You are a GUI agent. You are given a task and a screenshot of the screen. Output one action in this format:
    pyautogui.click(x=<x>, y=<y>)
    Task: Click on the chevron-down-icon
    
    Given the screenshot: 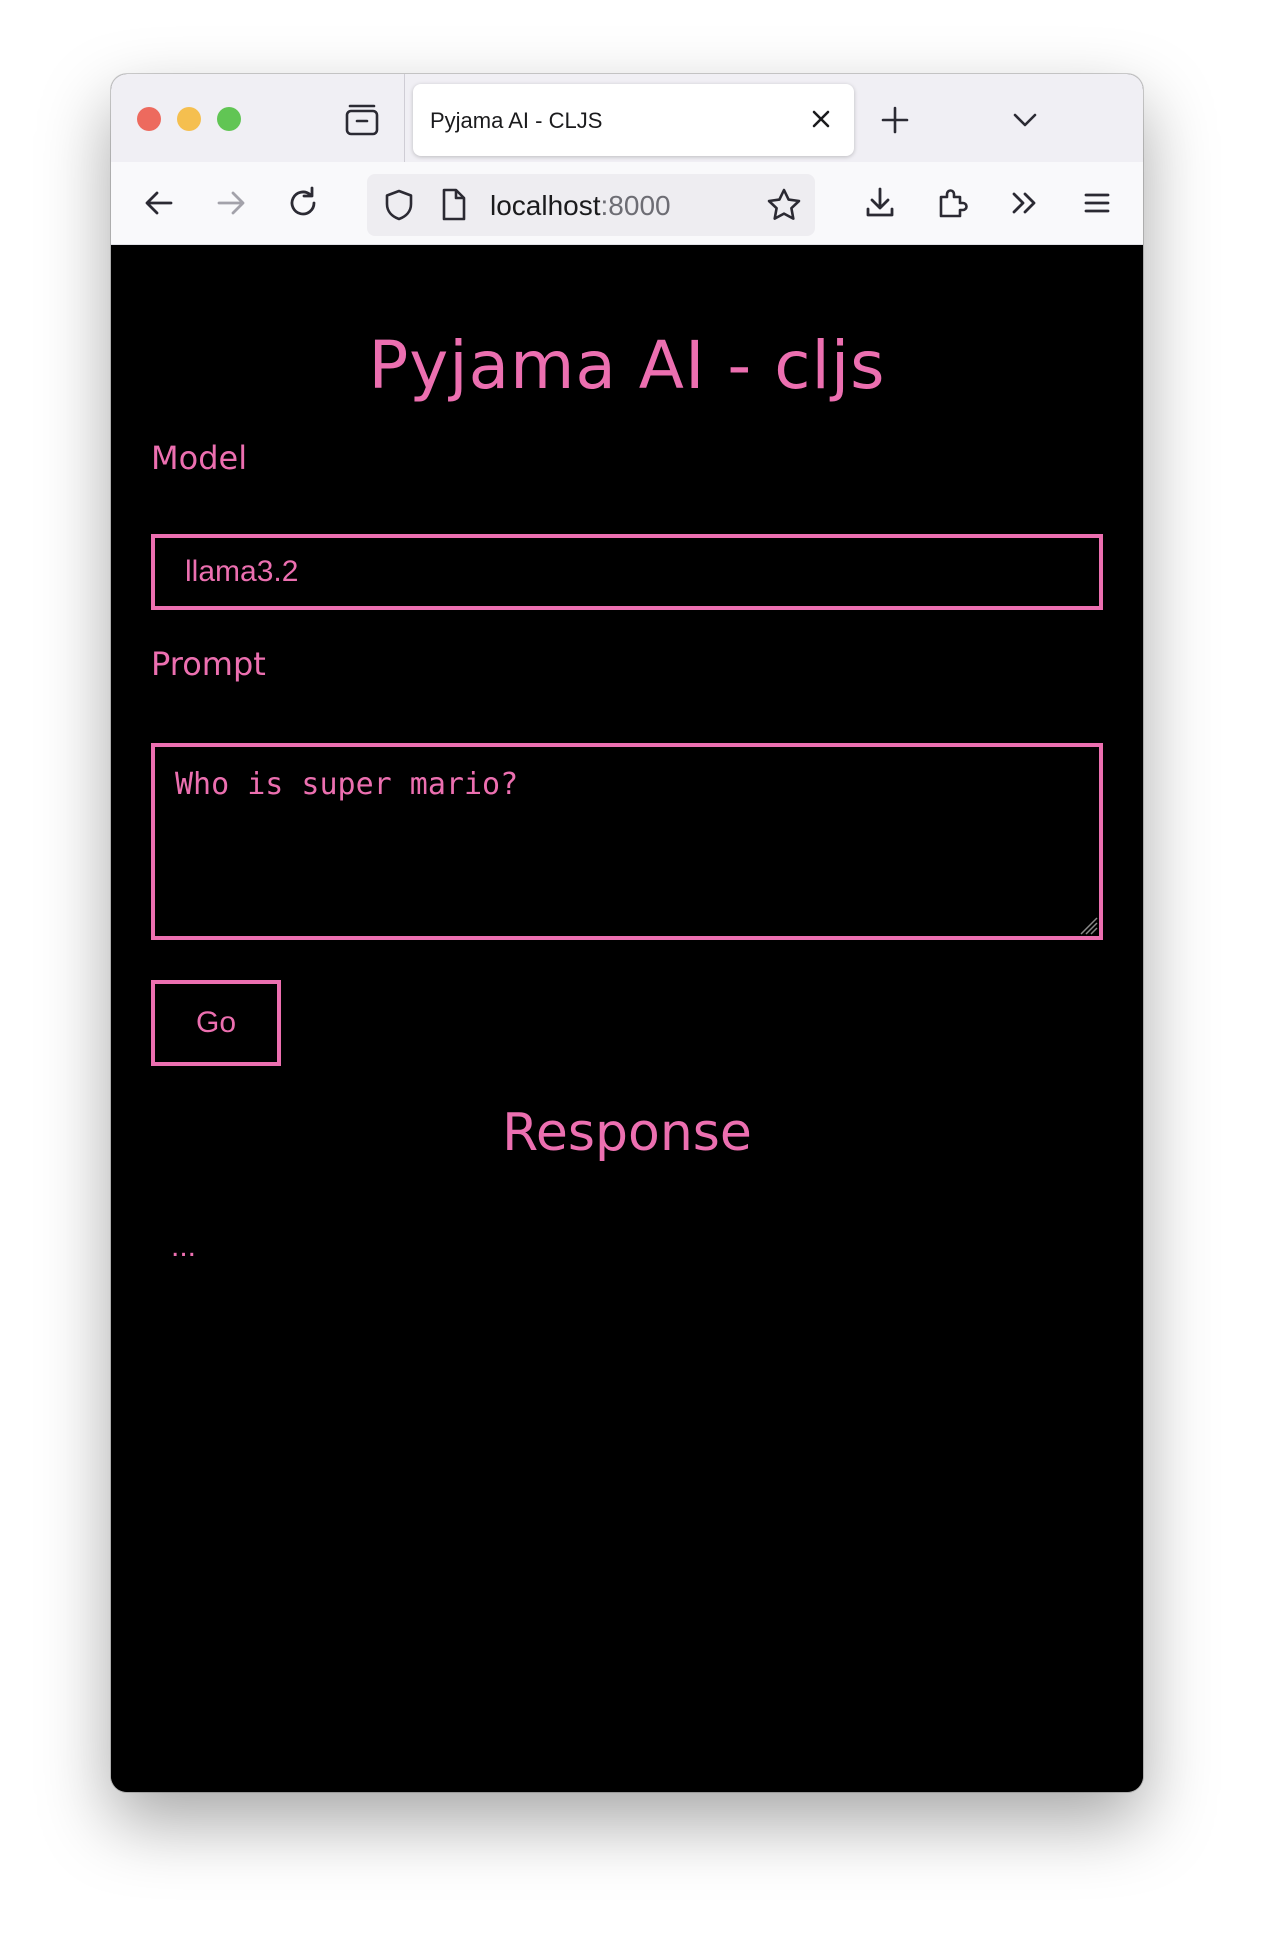 What is the action you would take?
    pyautogui.click(x=1025, y=120)
    